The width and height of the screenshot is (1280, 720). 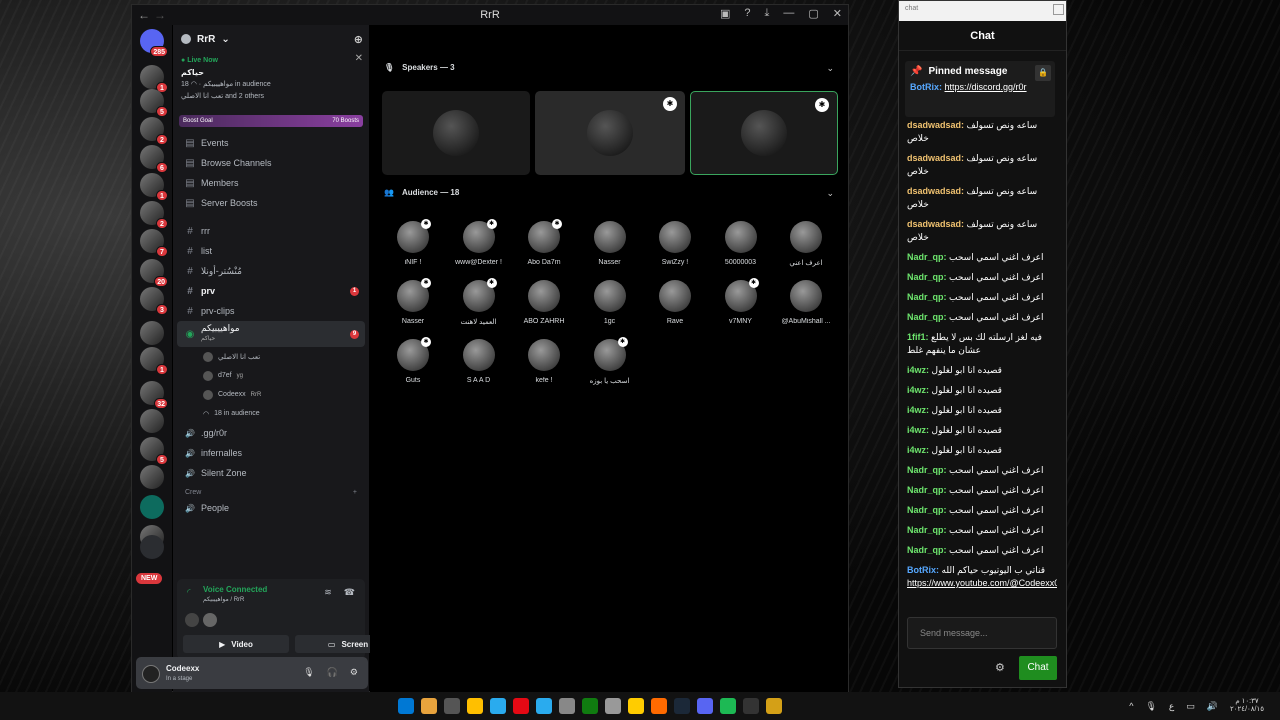 I want to click on audience-member: Rave, so click(x=675, y=302).